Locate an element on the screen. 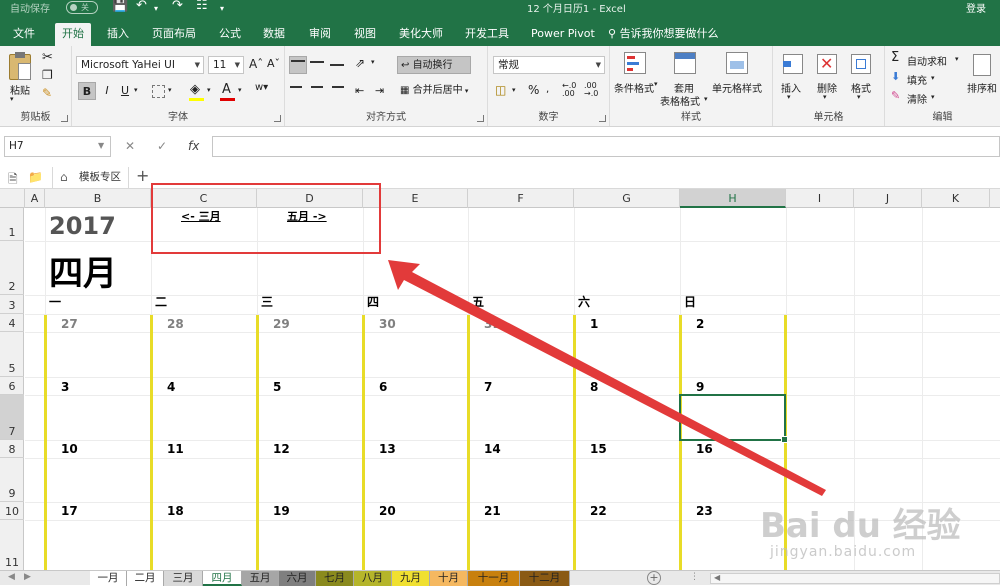  bold-button: B is located at coordinates (87, 91).